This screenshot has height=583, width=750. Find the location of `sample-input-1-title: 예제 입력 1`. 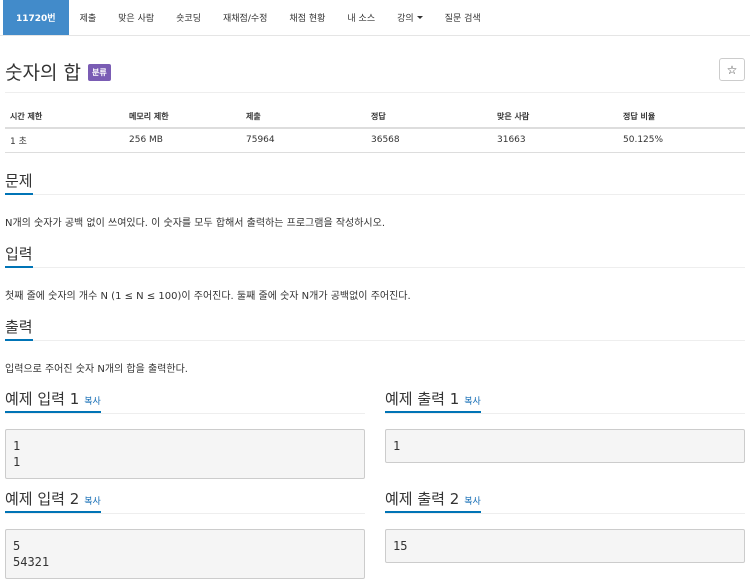

sample-input-1-title: 예제 입력 1 is located at coordinates (42, 399).